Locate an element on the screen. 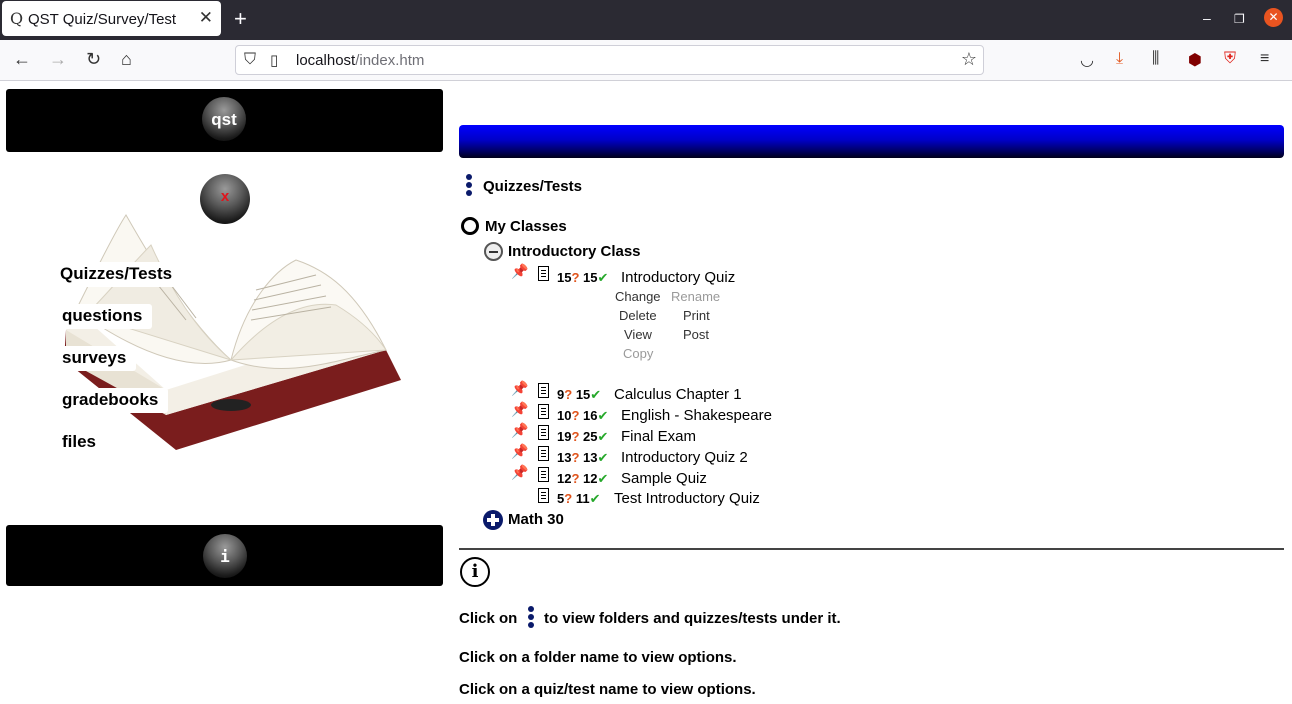  quiz-introductory-quiz-2: Introductory Quiz 2 is located at coordinates (684, 457).